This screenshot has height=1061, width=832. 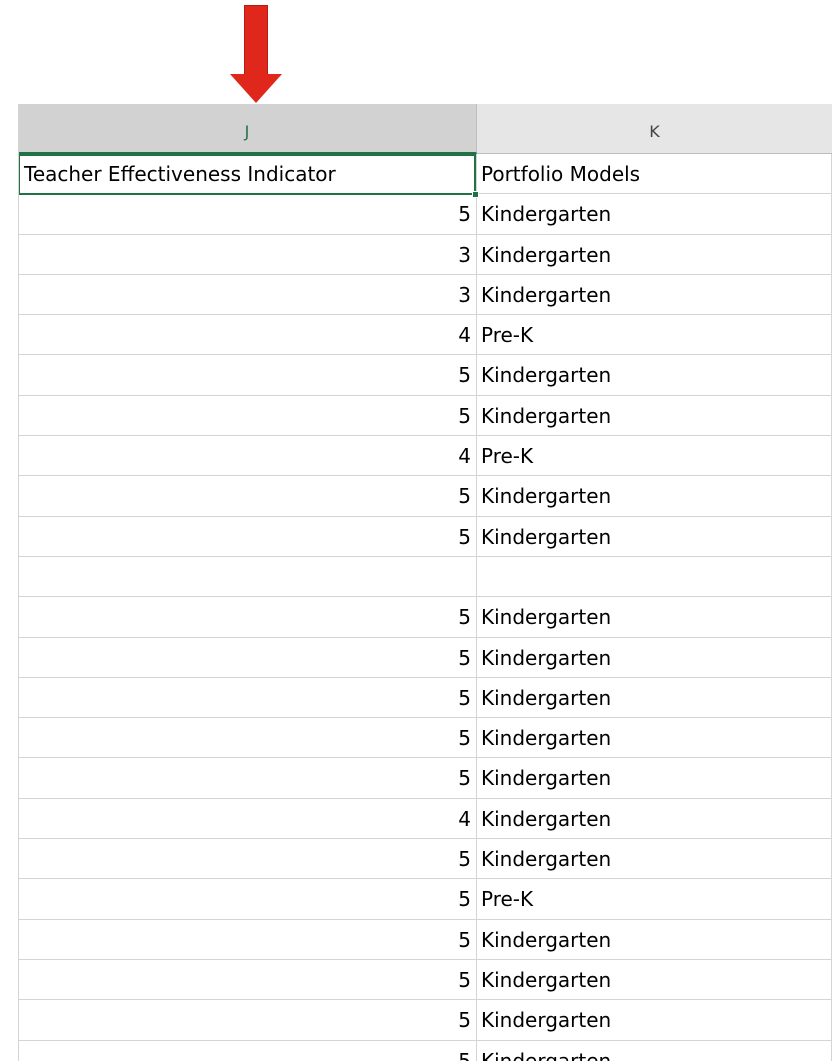 What do you see at coordinates (247, 577) in the screenshot?
I see `cell-j` at bounding box center [247, 577].